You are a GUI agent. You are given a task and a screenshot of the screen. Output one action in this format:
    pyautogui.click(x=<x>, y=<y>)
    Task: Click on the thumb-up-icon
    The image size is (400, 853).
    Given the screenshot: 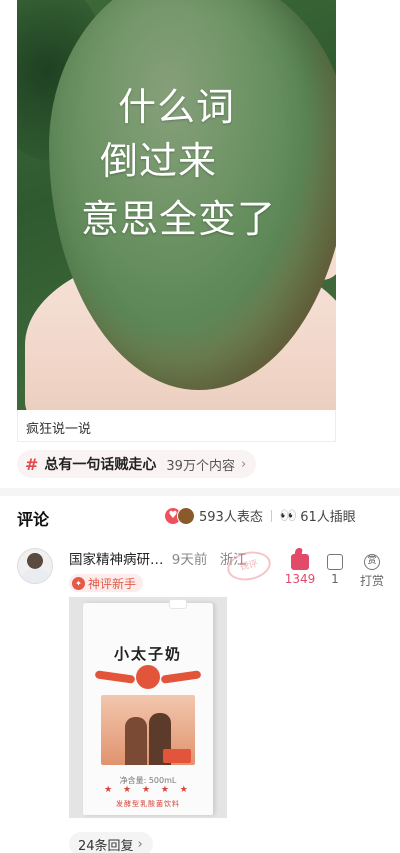 What is the action you would take?
    pyautogui.click(x=300, y=562)
    